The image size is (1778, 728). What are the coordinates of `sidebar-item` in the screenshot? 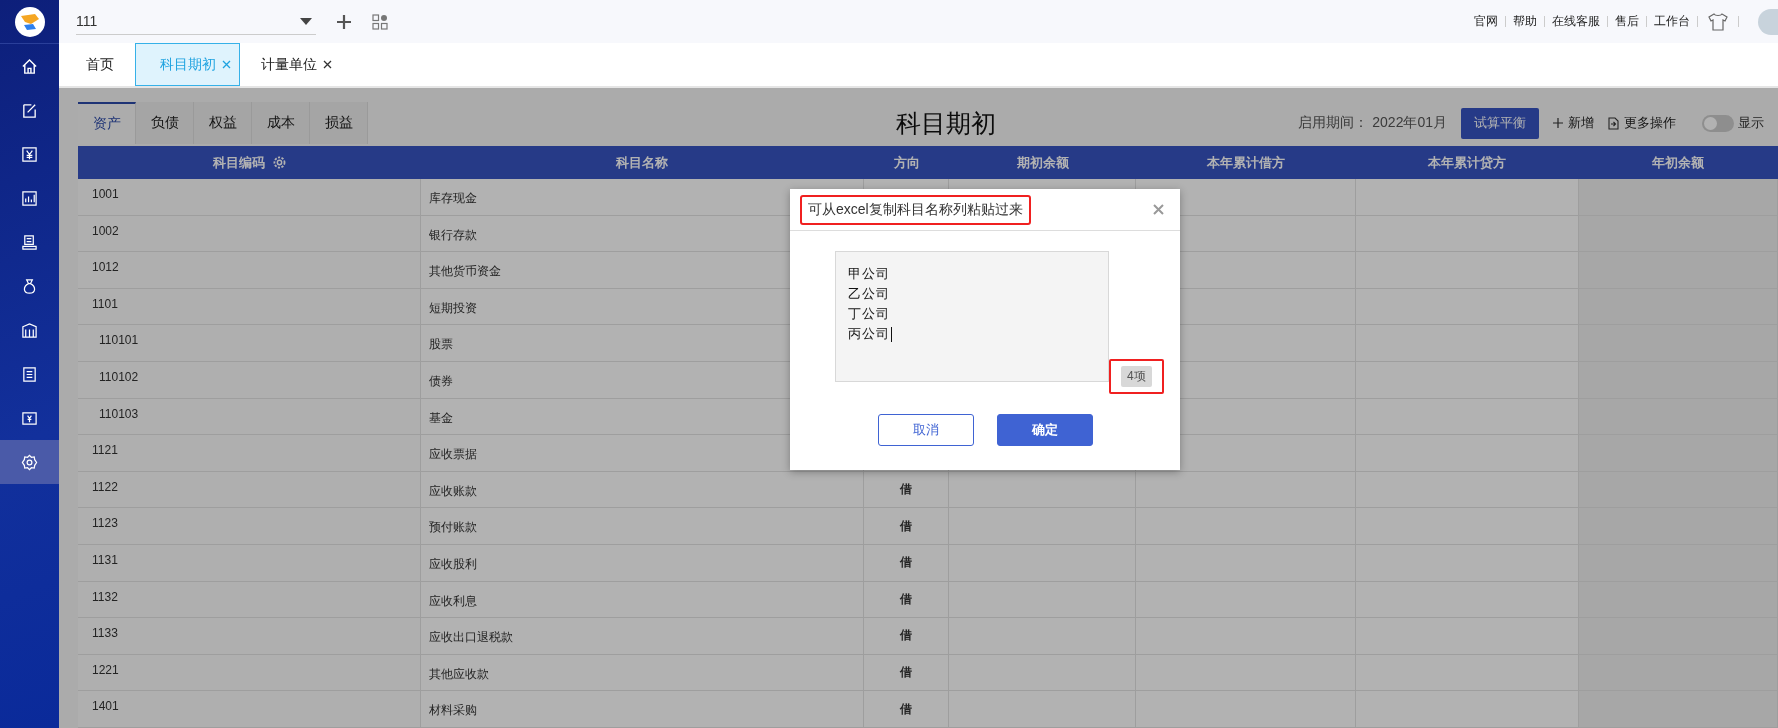 It's located at (29, 462).